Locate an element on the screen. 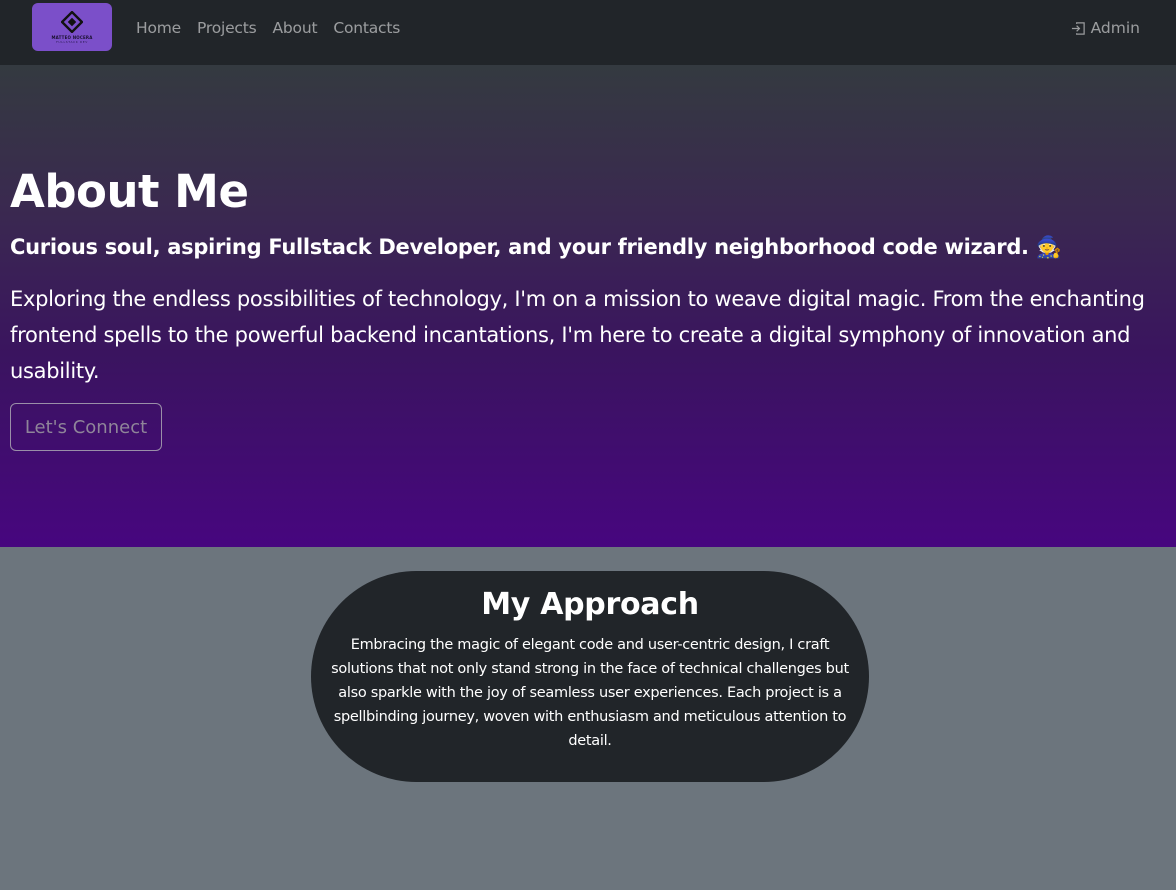 The width and height of the screenshot is (1176, 890). page-title: About Me is located at coordinates (129, 191).